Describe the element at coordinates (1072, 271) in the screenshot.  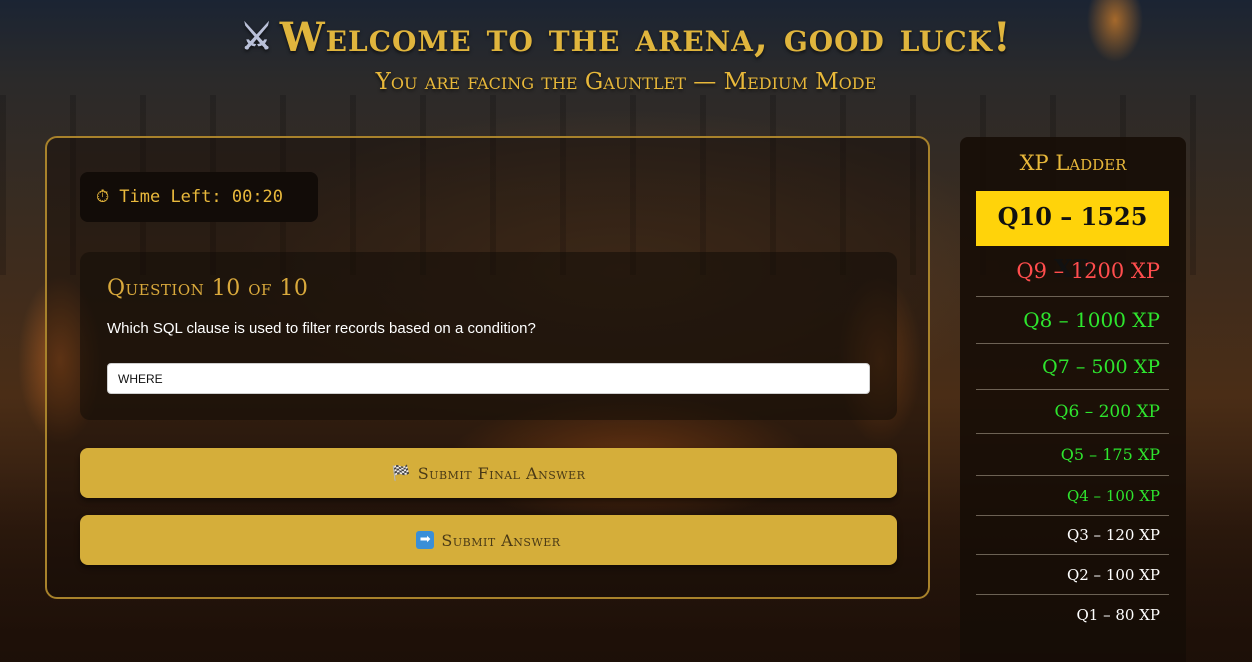
I see `xp-ladder-item: Q9 – 1200 XP` at that location.